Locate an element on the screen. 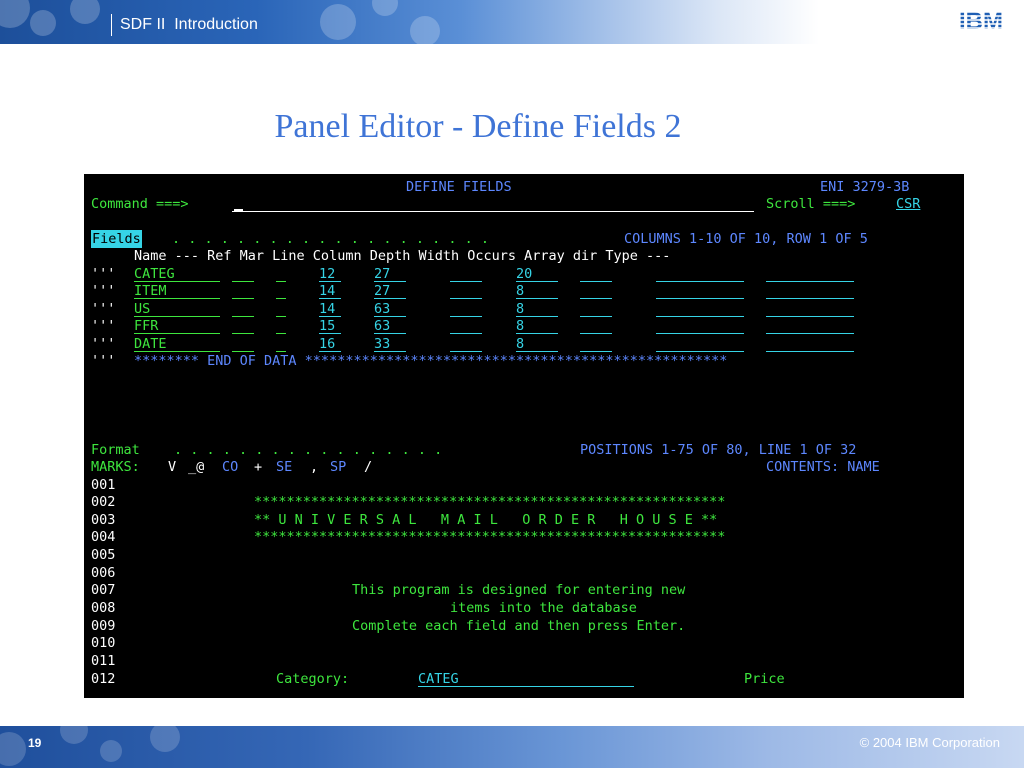 The width and height of the screenshot is (1024, 768). command-input is located at coordinates (493, 204).